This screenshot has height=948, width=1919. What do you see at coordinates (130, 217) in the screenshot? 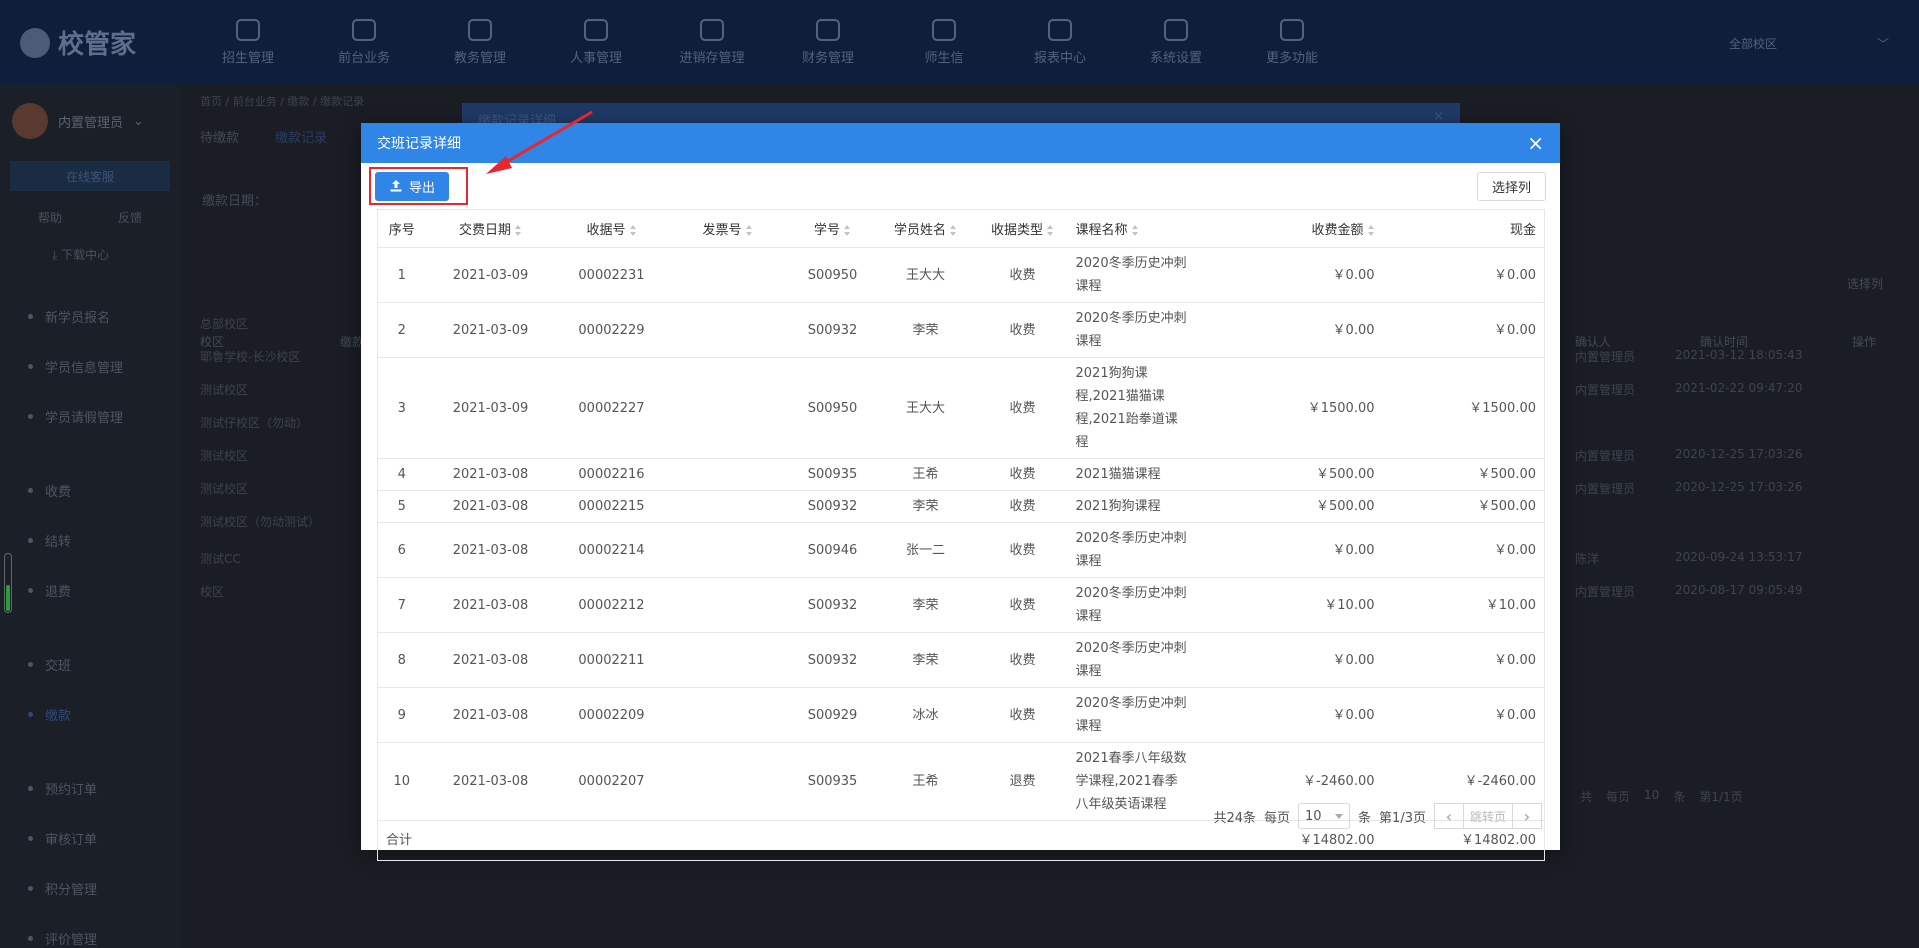
I see `feedback-link: 反馈` at bounding box center [130, 217].